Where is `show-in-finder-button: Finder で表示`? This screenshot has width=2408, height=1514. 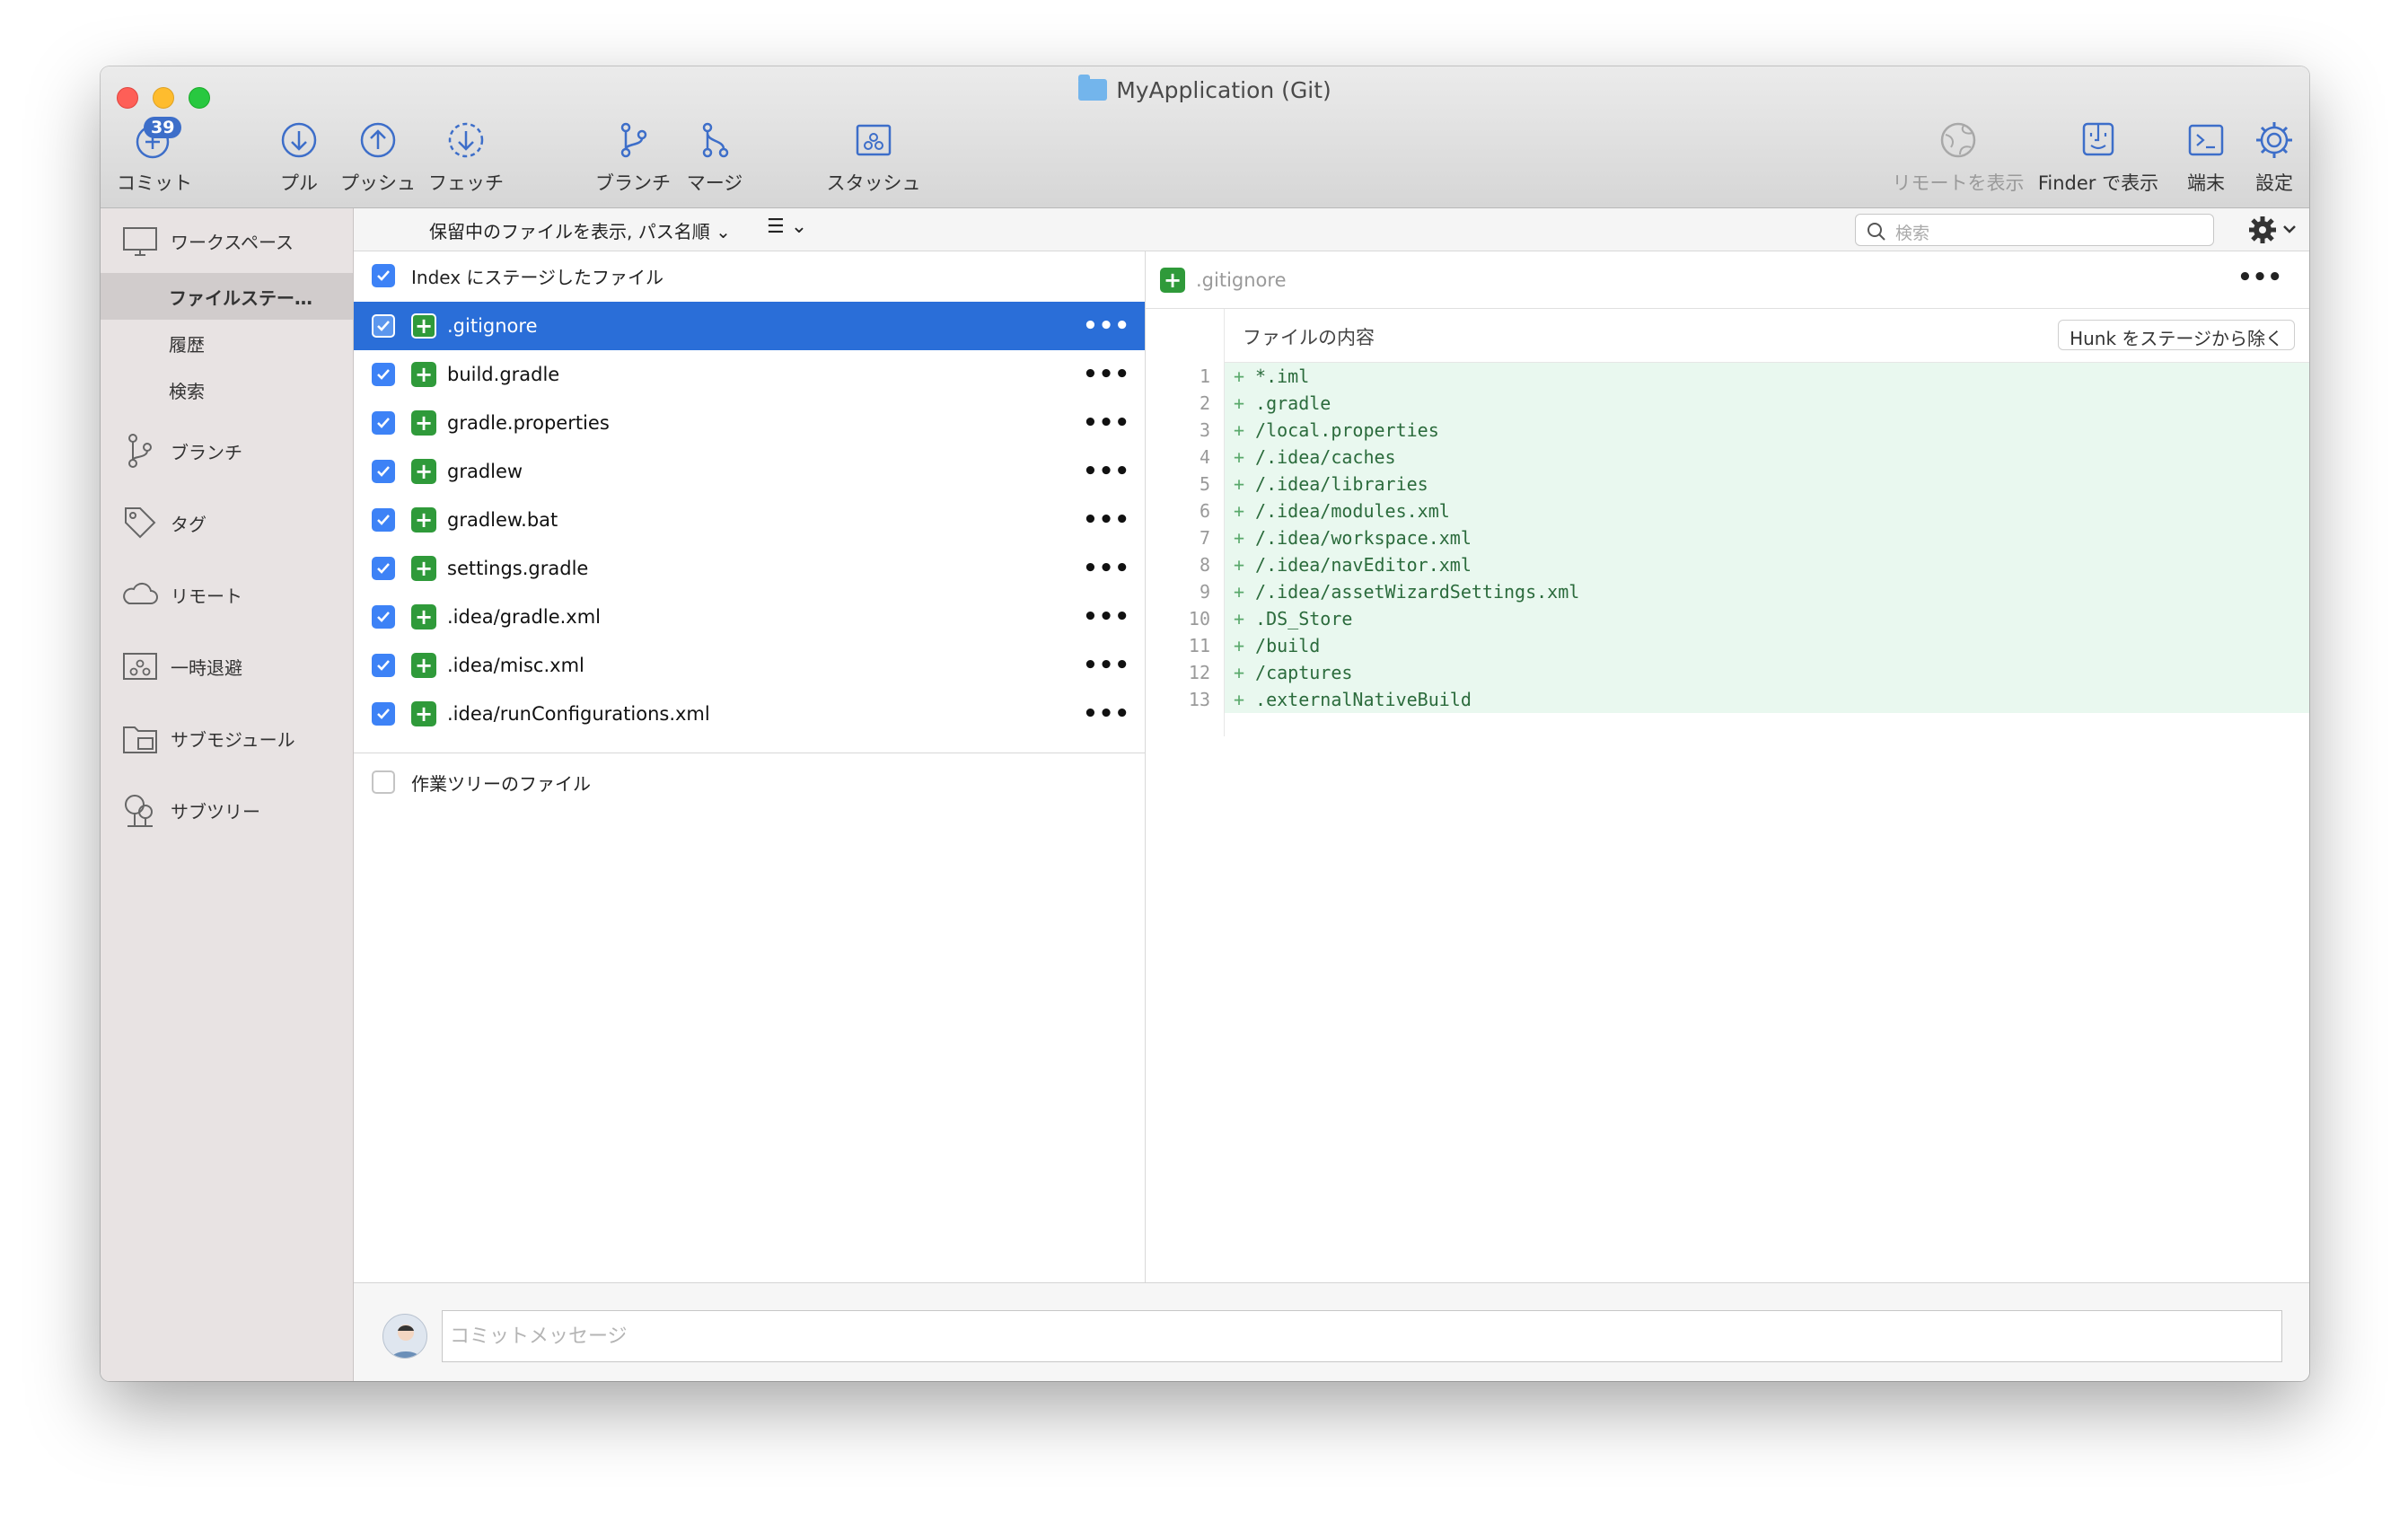 show-in-finder-button: Finder で表示 is located at coordinates (2098, 157).